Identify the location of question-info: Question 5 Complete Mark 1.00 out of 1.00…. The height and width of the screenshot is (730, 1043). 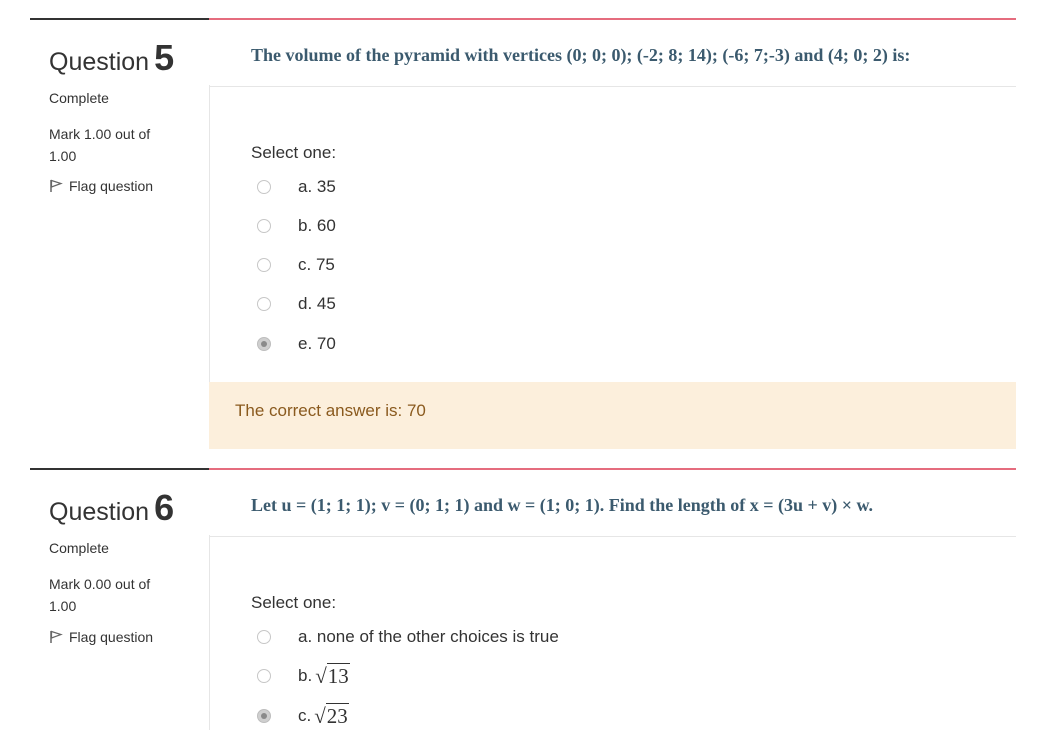
(119, 228).